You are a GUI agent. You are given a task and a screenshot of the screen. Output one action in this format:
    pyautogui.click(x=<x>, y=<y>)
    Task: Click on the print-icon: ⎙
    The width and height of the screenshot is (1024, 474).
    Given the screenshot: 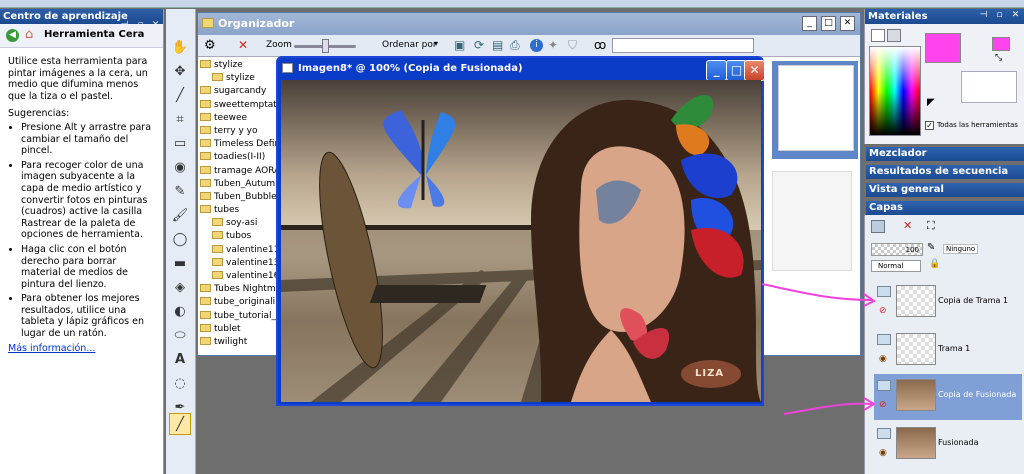 What is the action you would take?
    pyautogui.click(x=515, y=45)
    